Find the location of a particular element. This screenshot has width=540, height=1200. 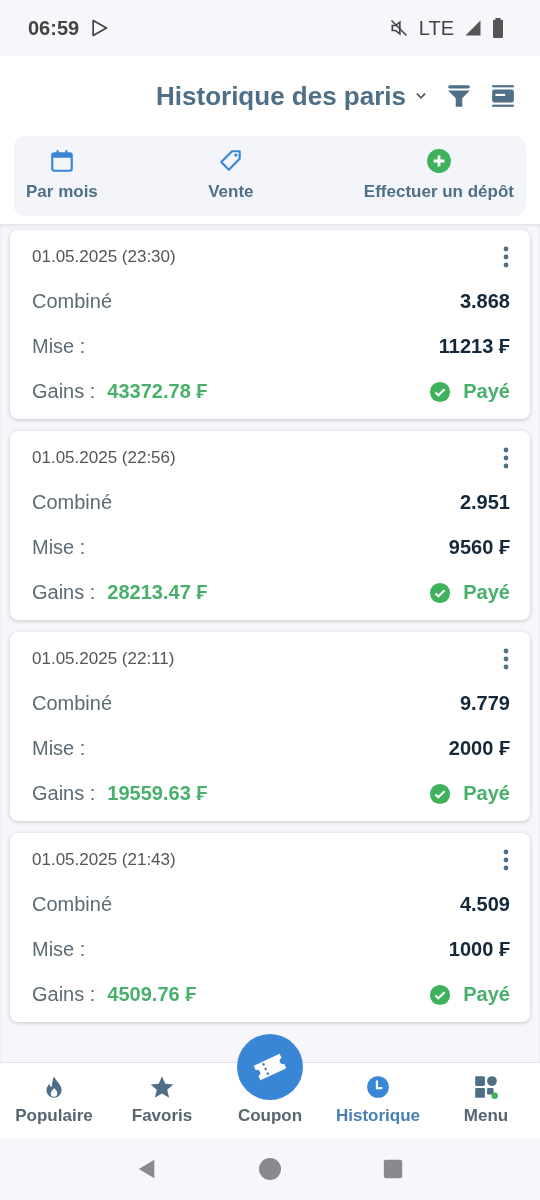

plus-icon is located at coordinates (438, 161).